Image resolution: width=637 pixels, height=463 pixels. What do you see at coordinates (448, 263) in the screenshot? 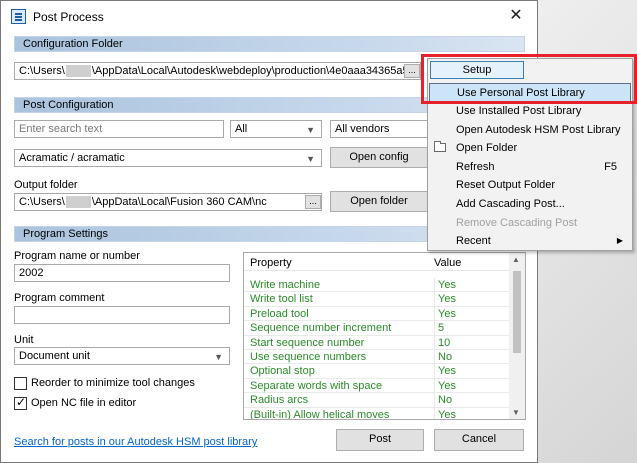
I see `column-header-value: Value` at bounding box center [448, 263].